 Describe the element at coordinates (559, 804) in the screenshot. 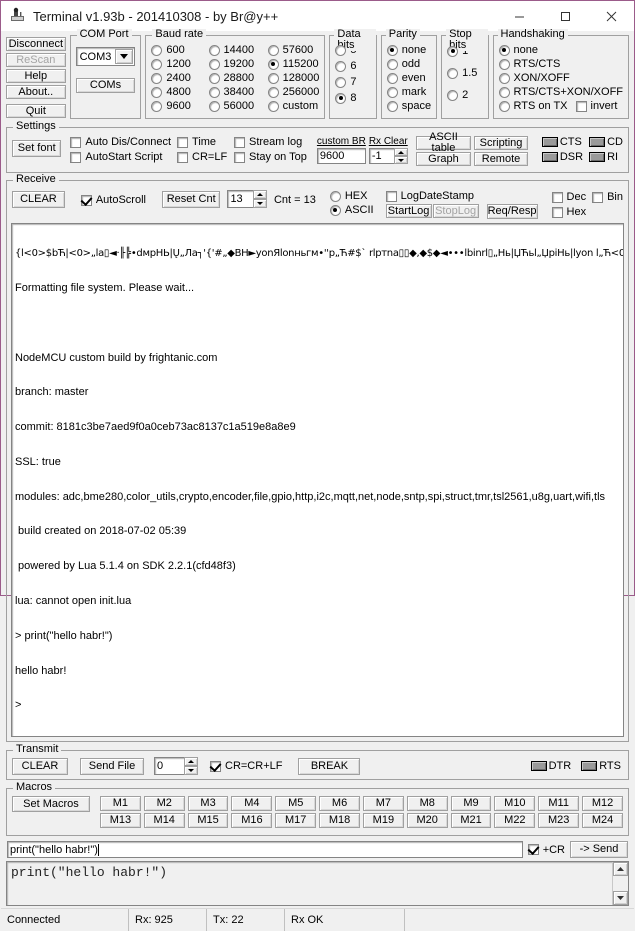

I see `macro-button-m11: M11` at that location.